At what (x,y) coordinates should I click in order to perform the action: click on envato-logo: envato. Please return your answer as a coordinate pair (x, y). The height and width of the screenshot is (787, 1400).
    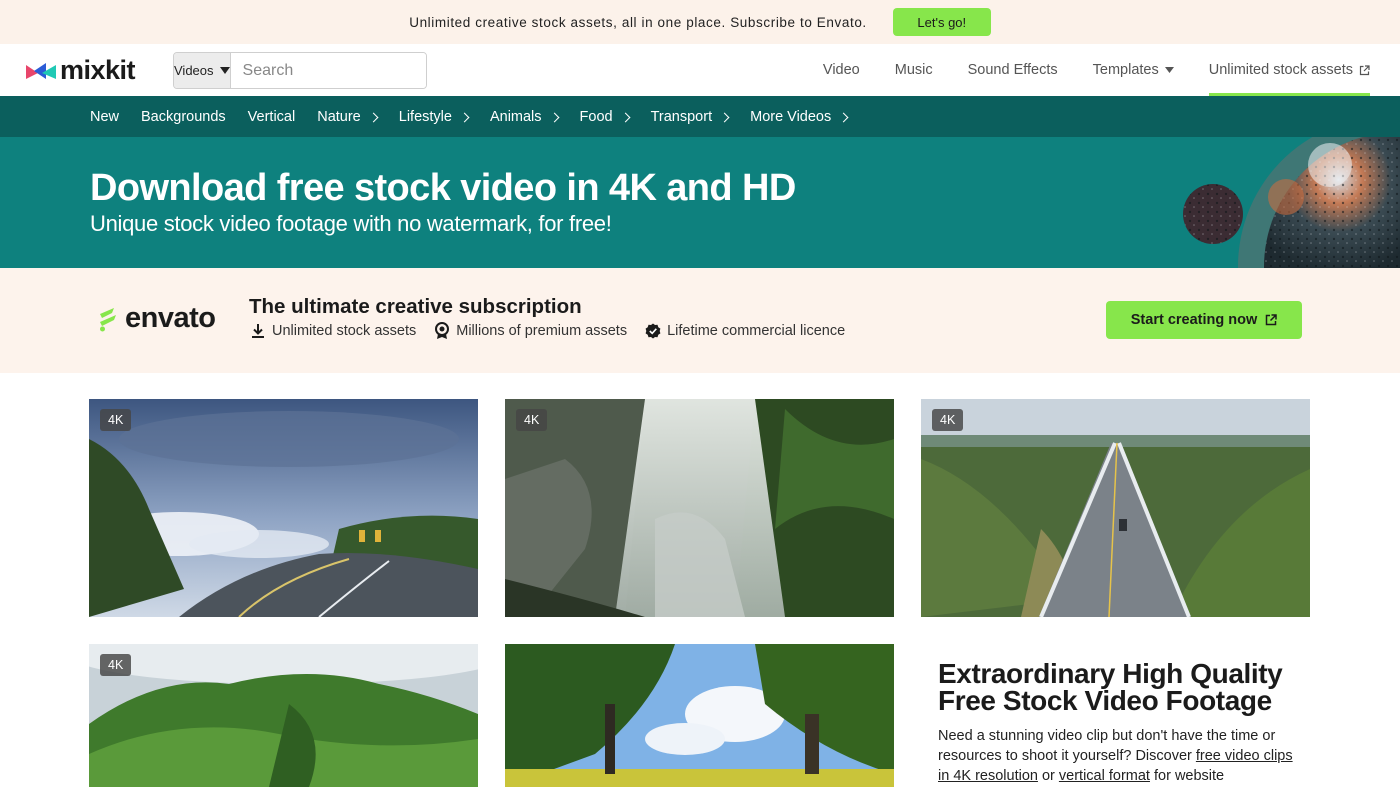
    Looking at the image, I should click on (156, 318).